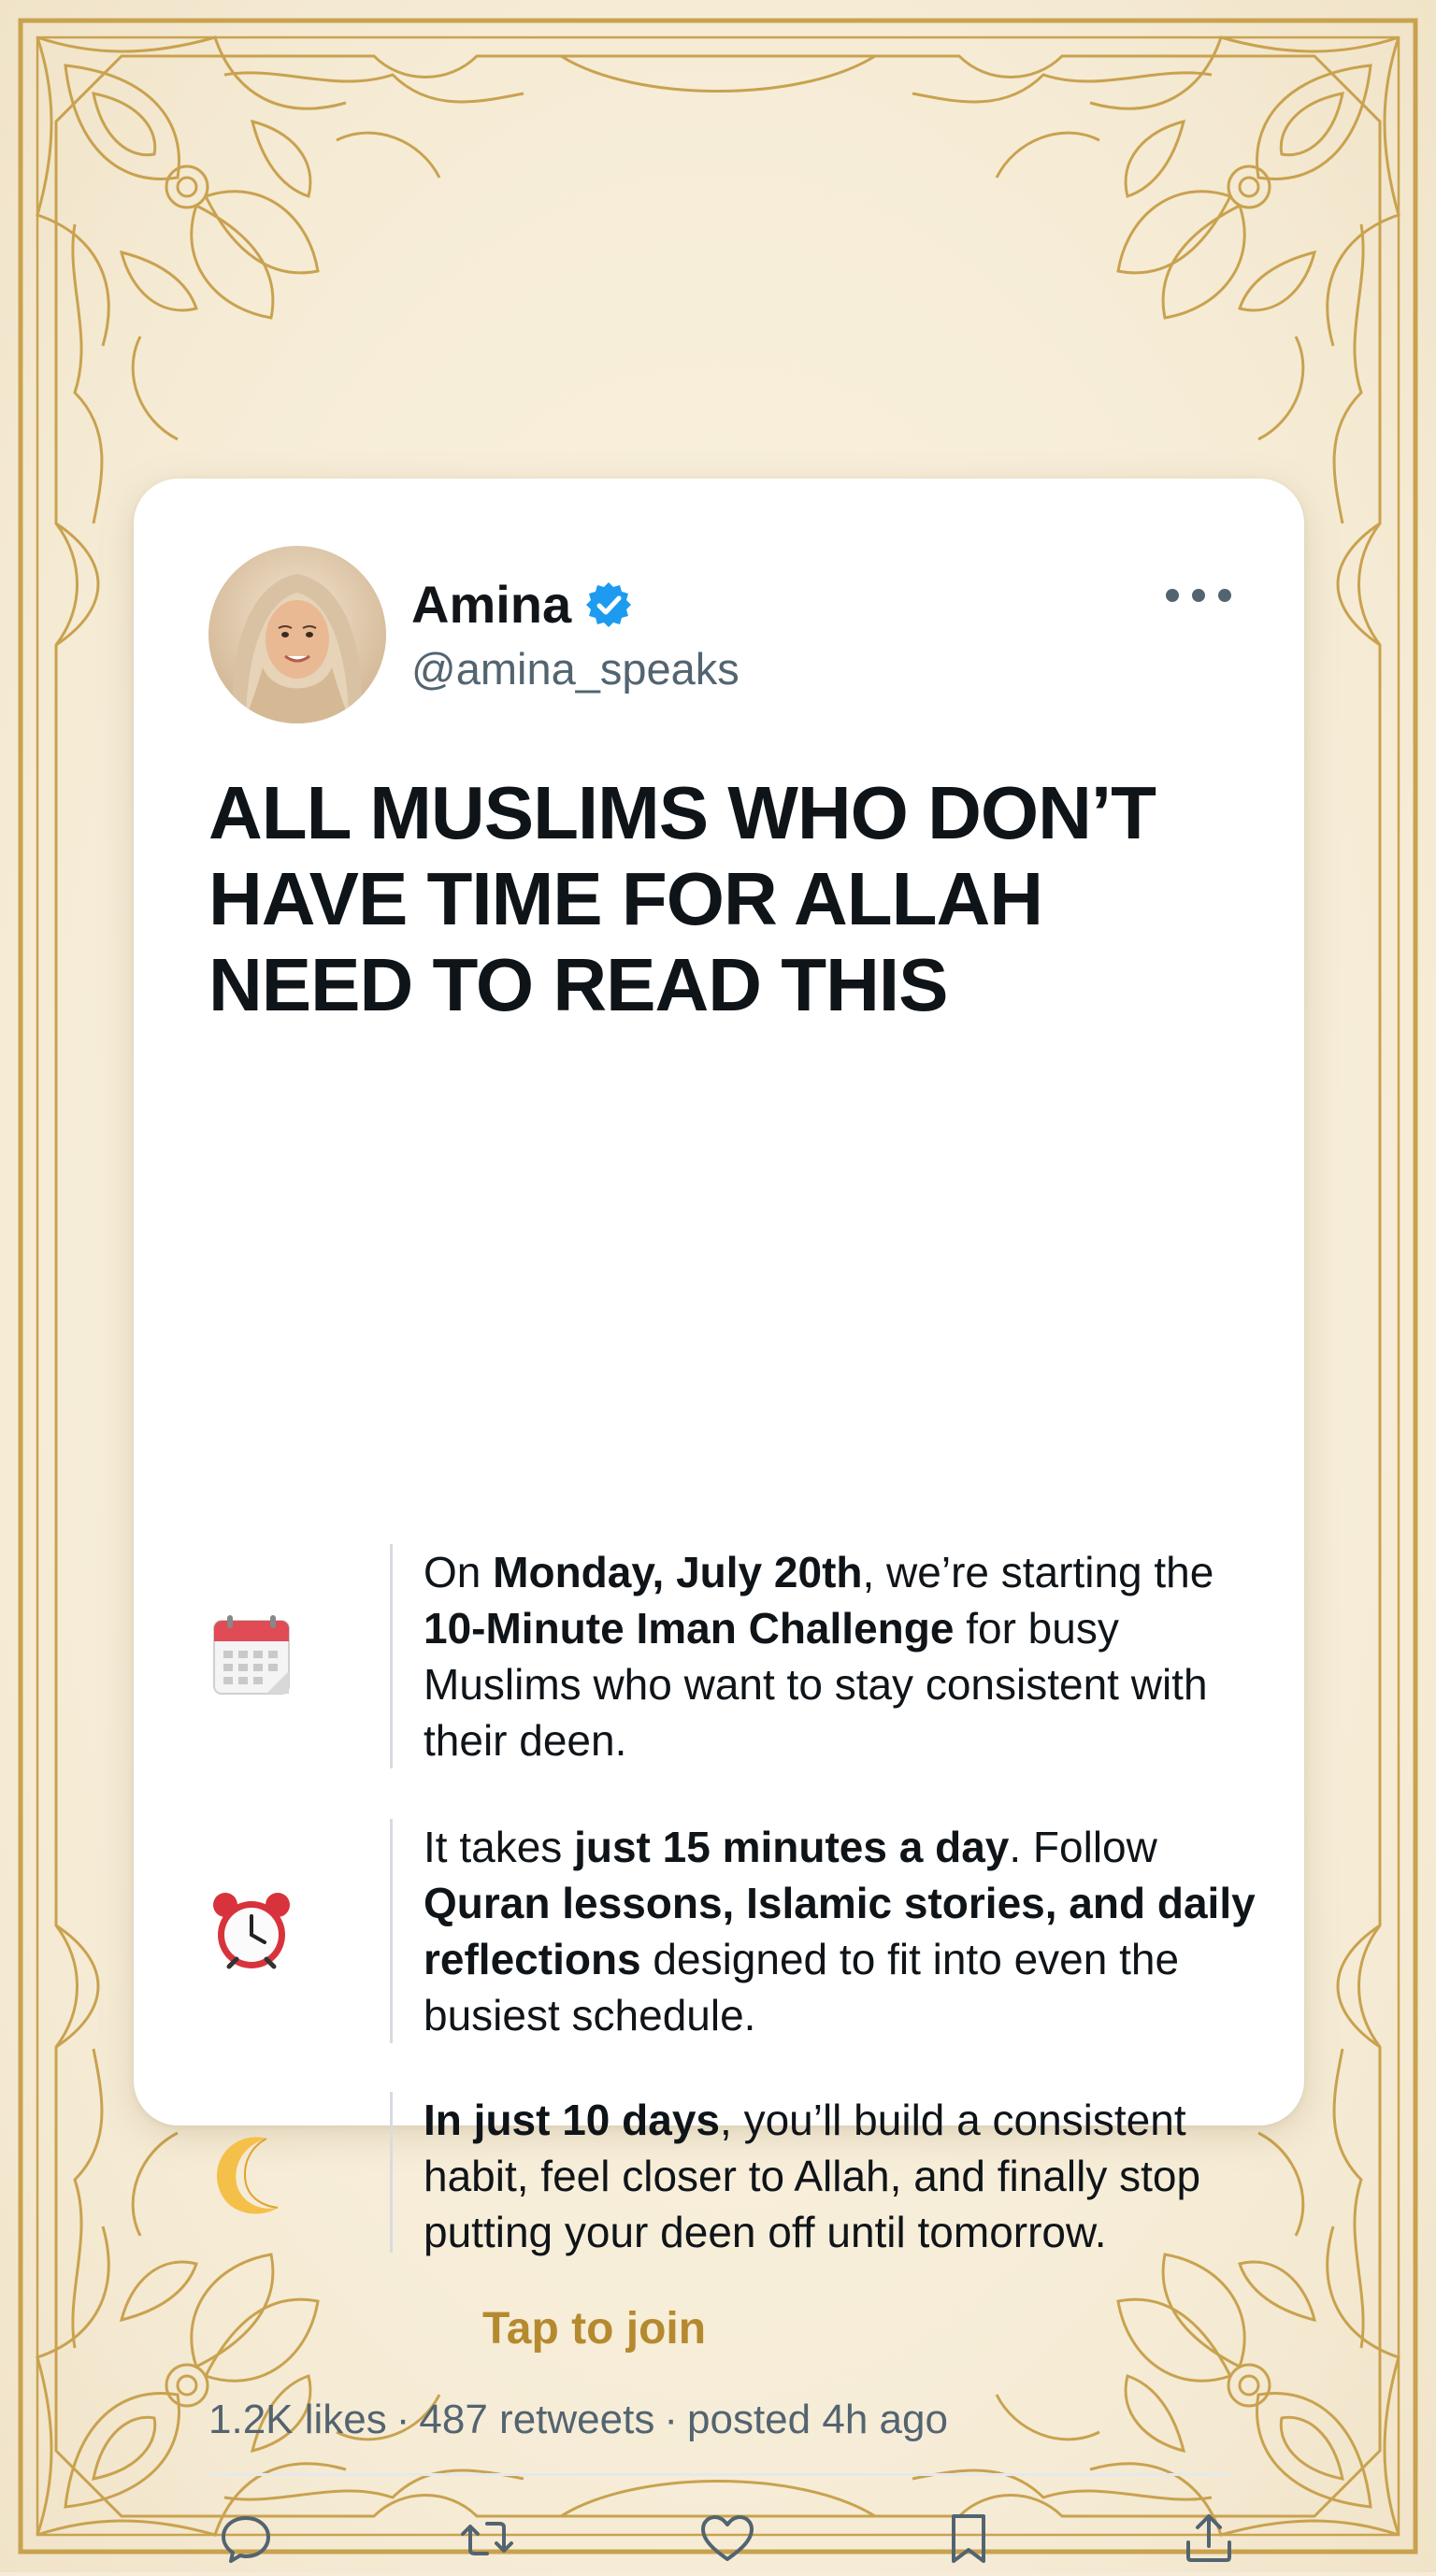 The height and width of the screenshot is (2576, 1436). Describe the element at coordinates (298, 2420) in the screenshot. I see `likes-count: 1.2K likes` at that location.